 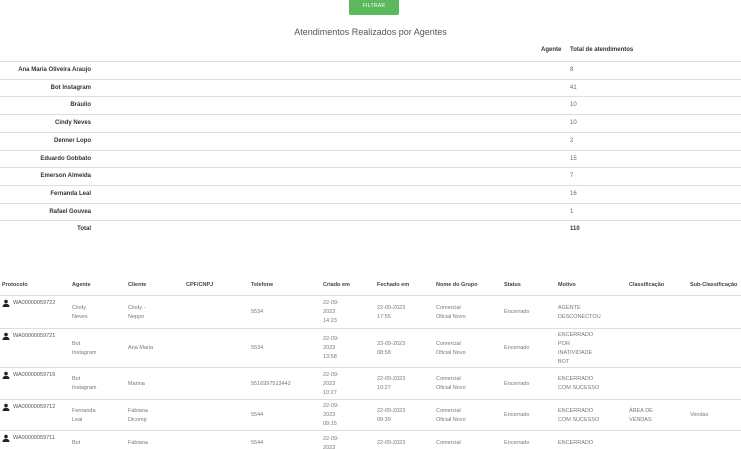 I want to click on cell-motivo-line: AGENTE, so click(x=569, y=307).